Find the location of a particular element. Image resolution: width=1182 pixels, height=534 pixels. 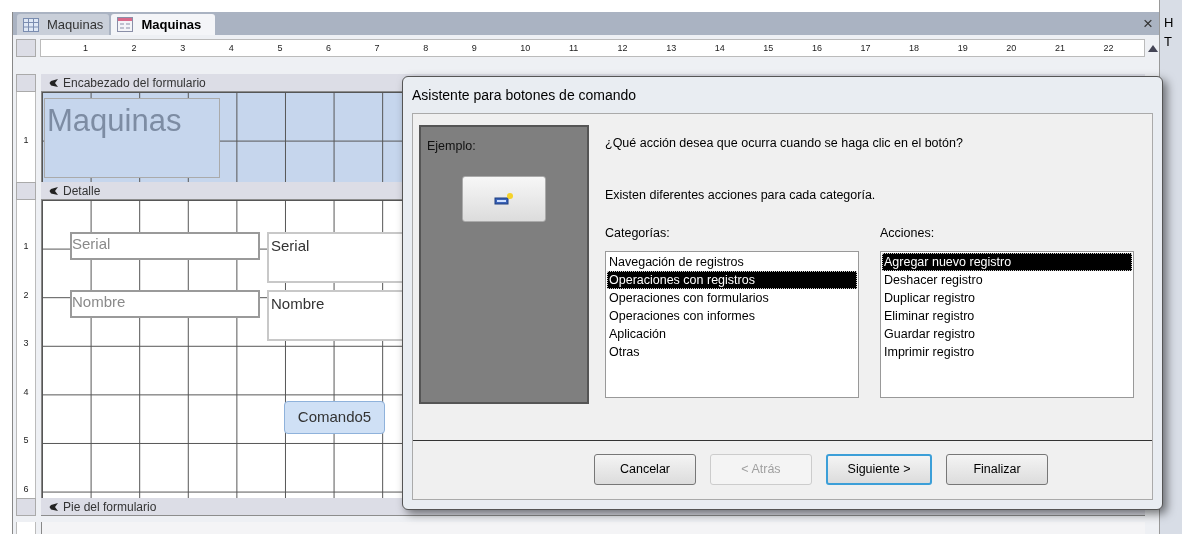

ruler-number: 12 is located at coordinates (623, 48).